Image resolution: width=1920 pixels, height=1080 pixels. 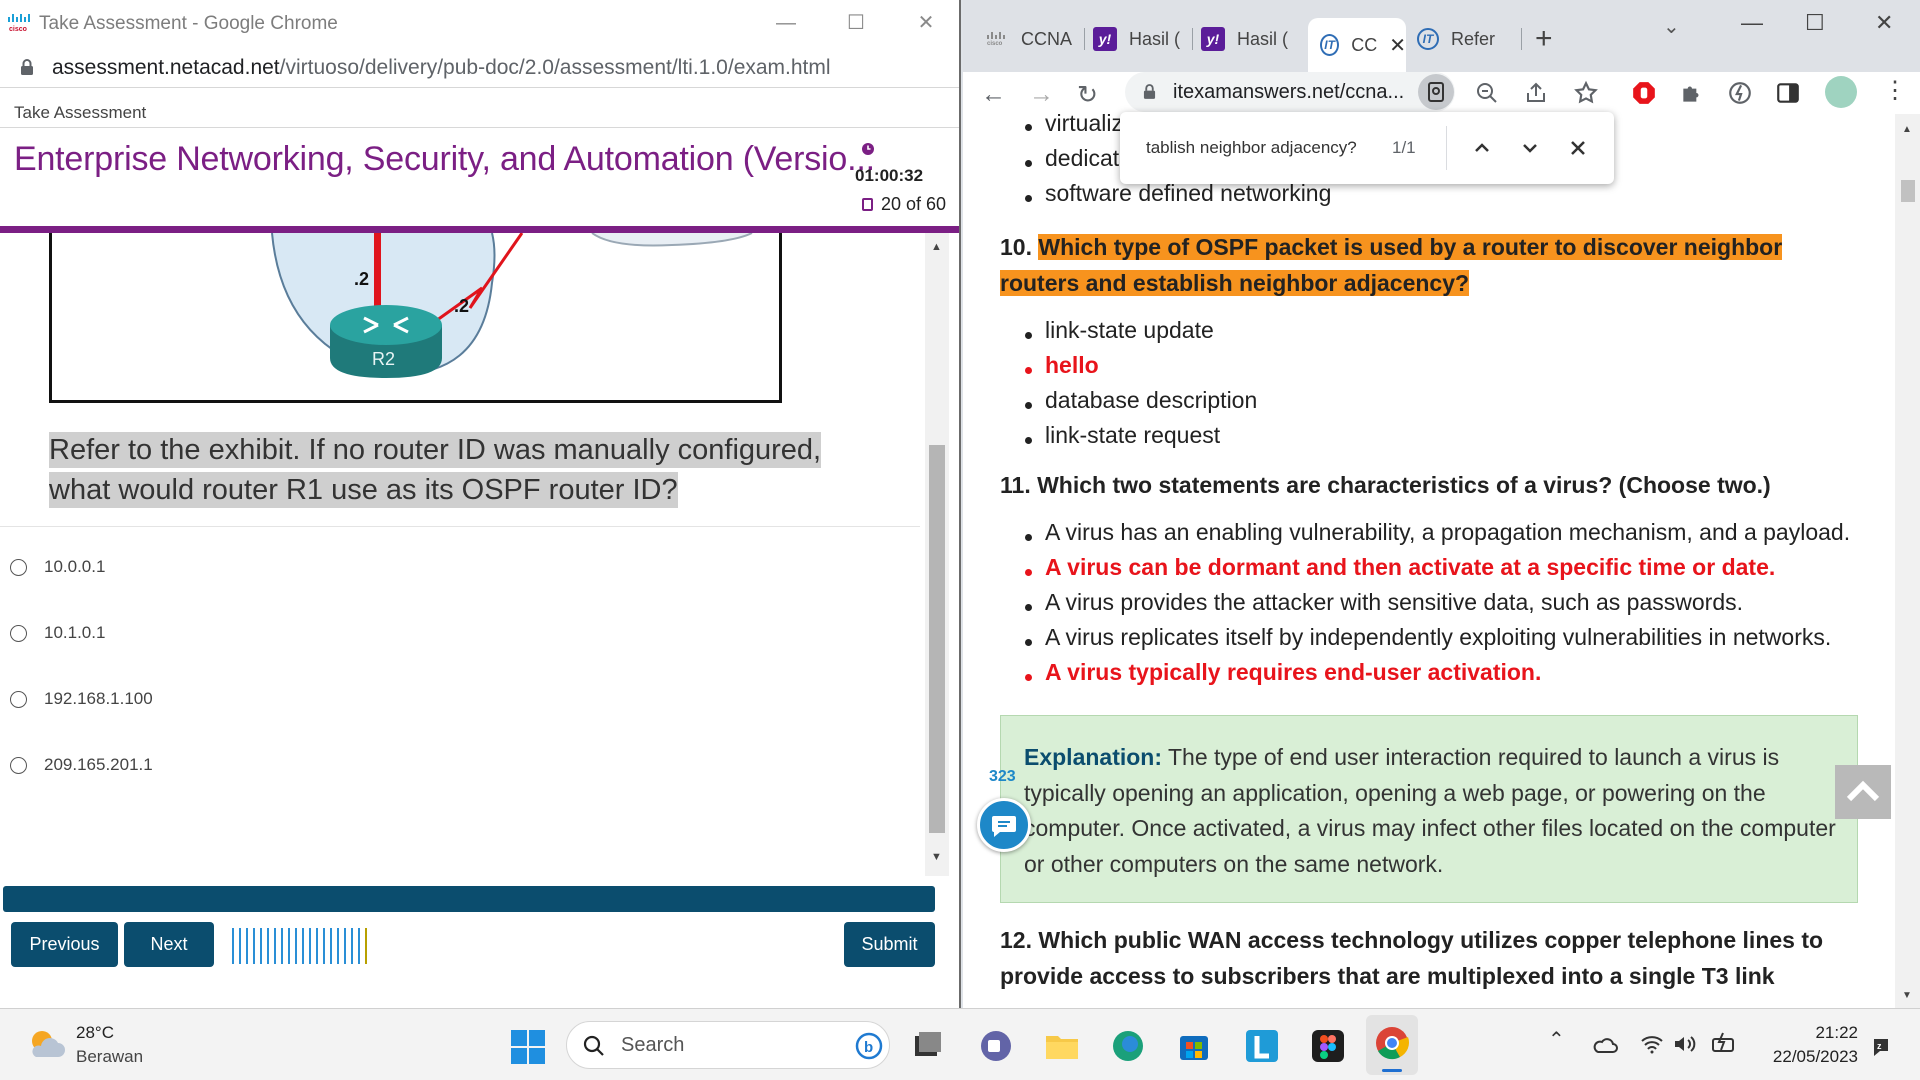 What do you see at coordinates (728, 1045) in the screenshot?
I see `taskbar-search-box: Search b` at bounding box center [728, 1045].